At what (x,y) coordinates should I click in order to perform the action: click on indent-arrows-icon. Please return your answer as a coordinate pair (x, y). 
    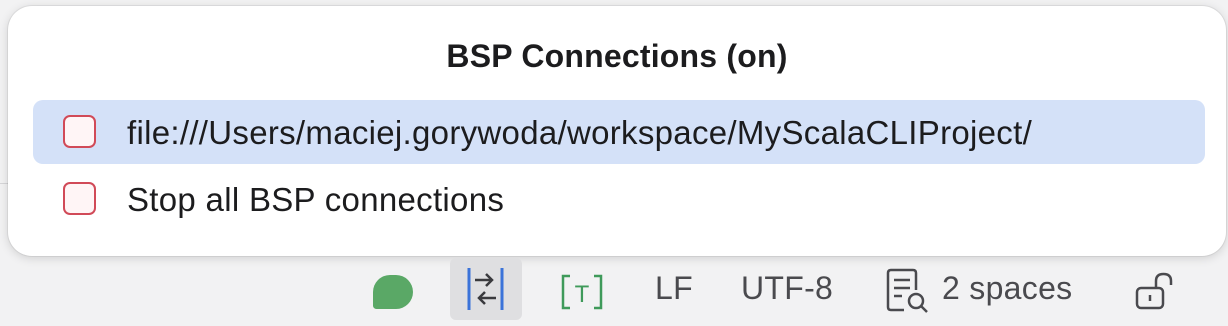
    Looking at the image, I should click on (485, 289).